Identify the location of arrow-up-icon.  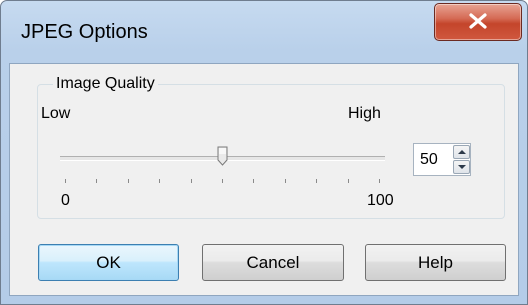
(462, 152).